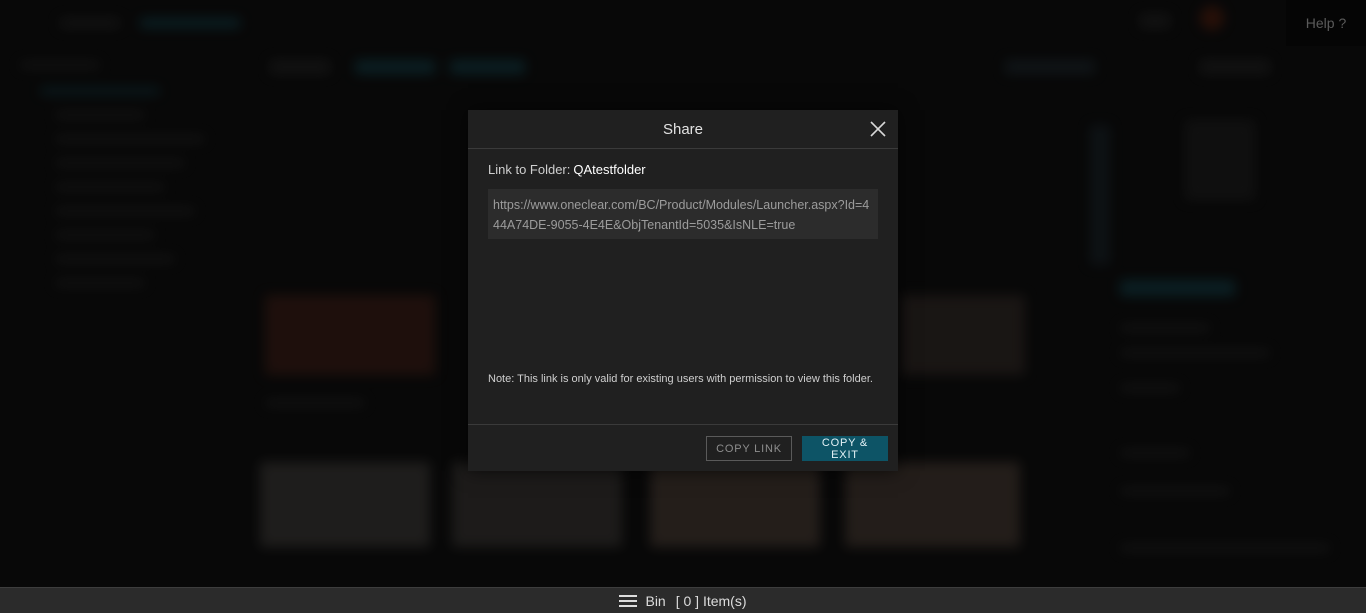  What do you see at coordinates (1326, 23) in the screenshot?
I see `help-button: Help ?` at bounding box center [1326, 23].